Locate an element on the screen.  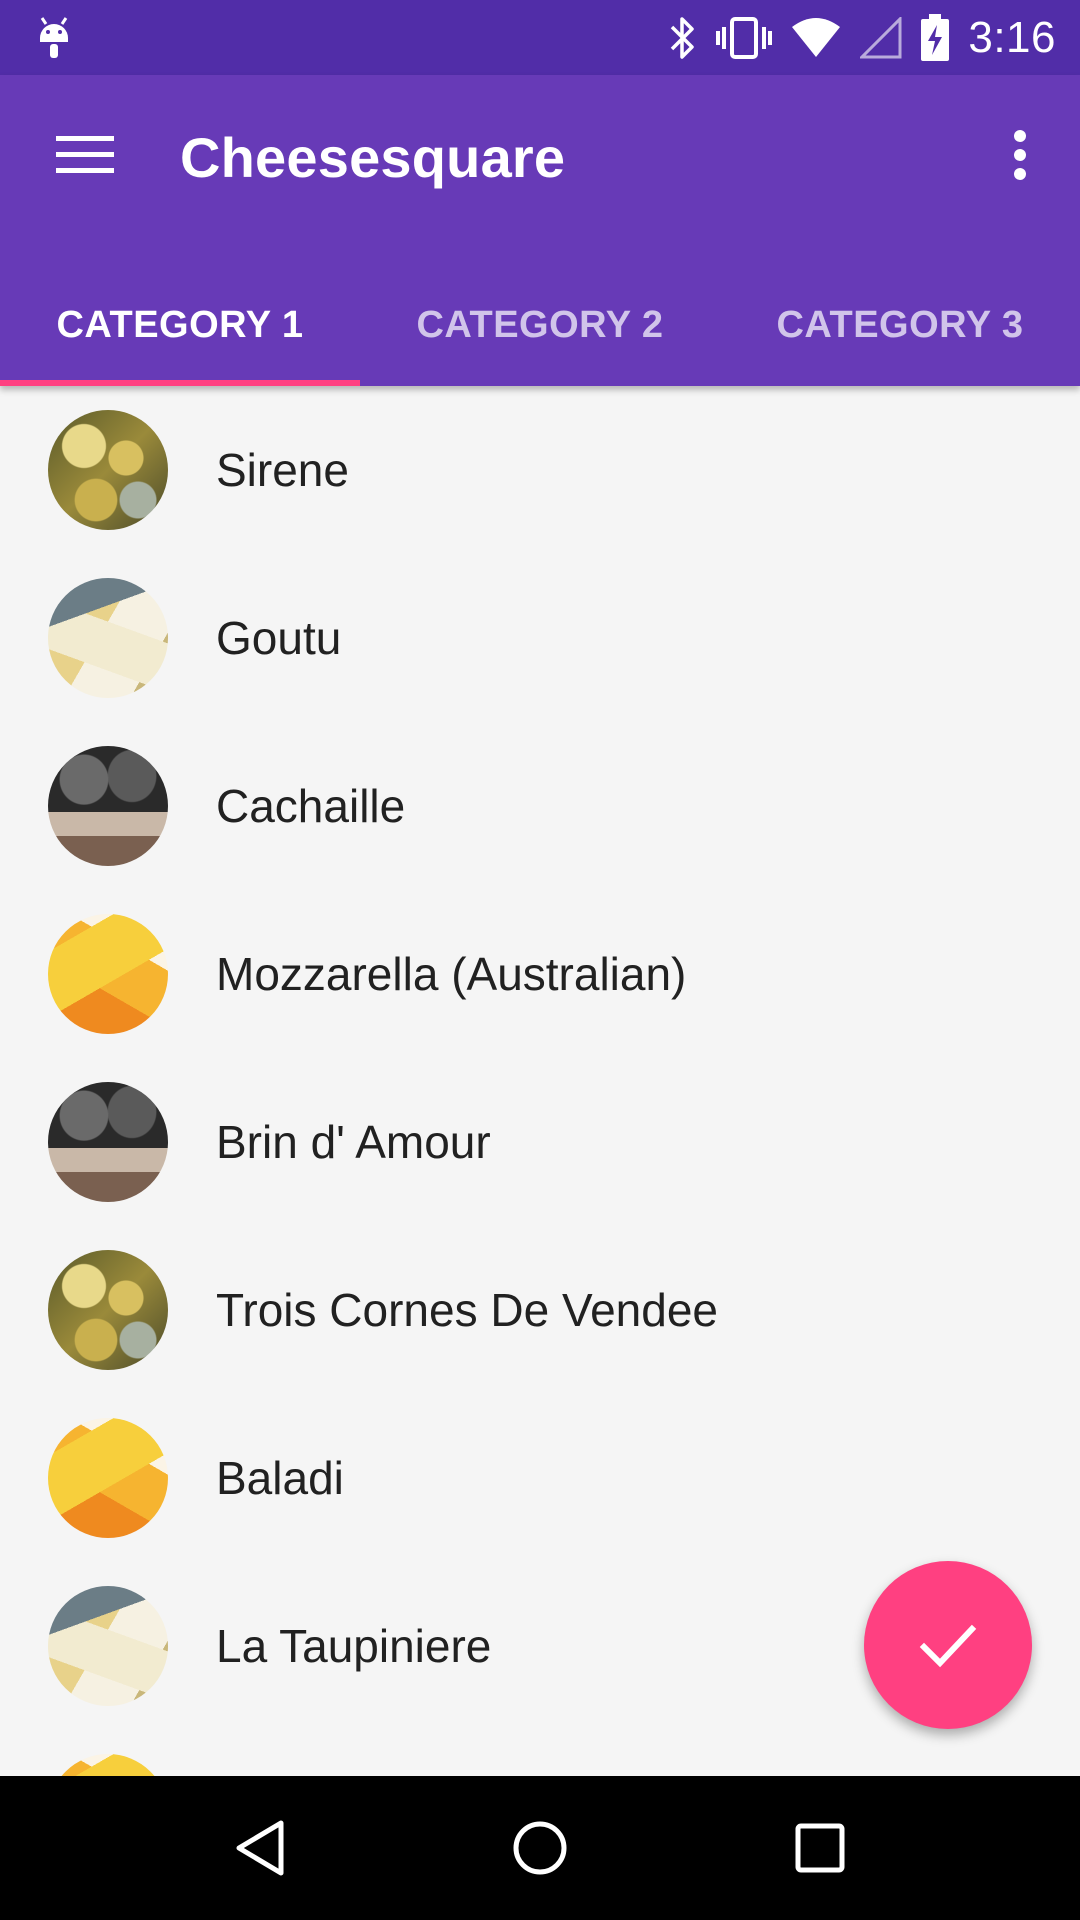
list-item: Goutu is located at coordinates (540, 638).